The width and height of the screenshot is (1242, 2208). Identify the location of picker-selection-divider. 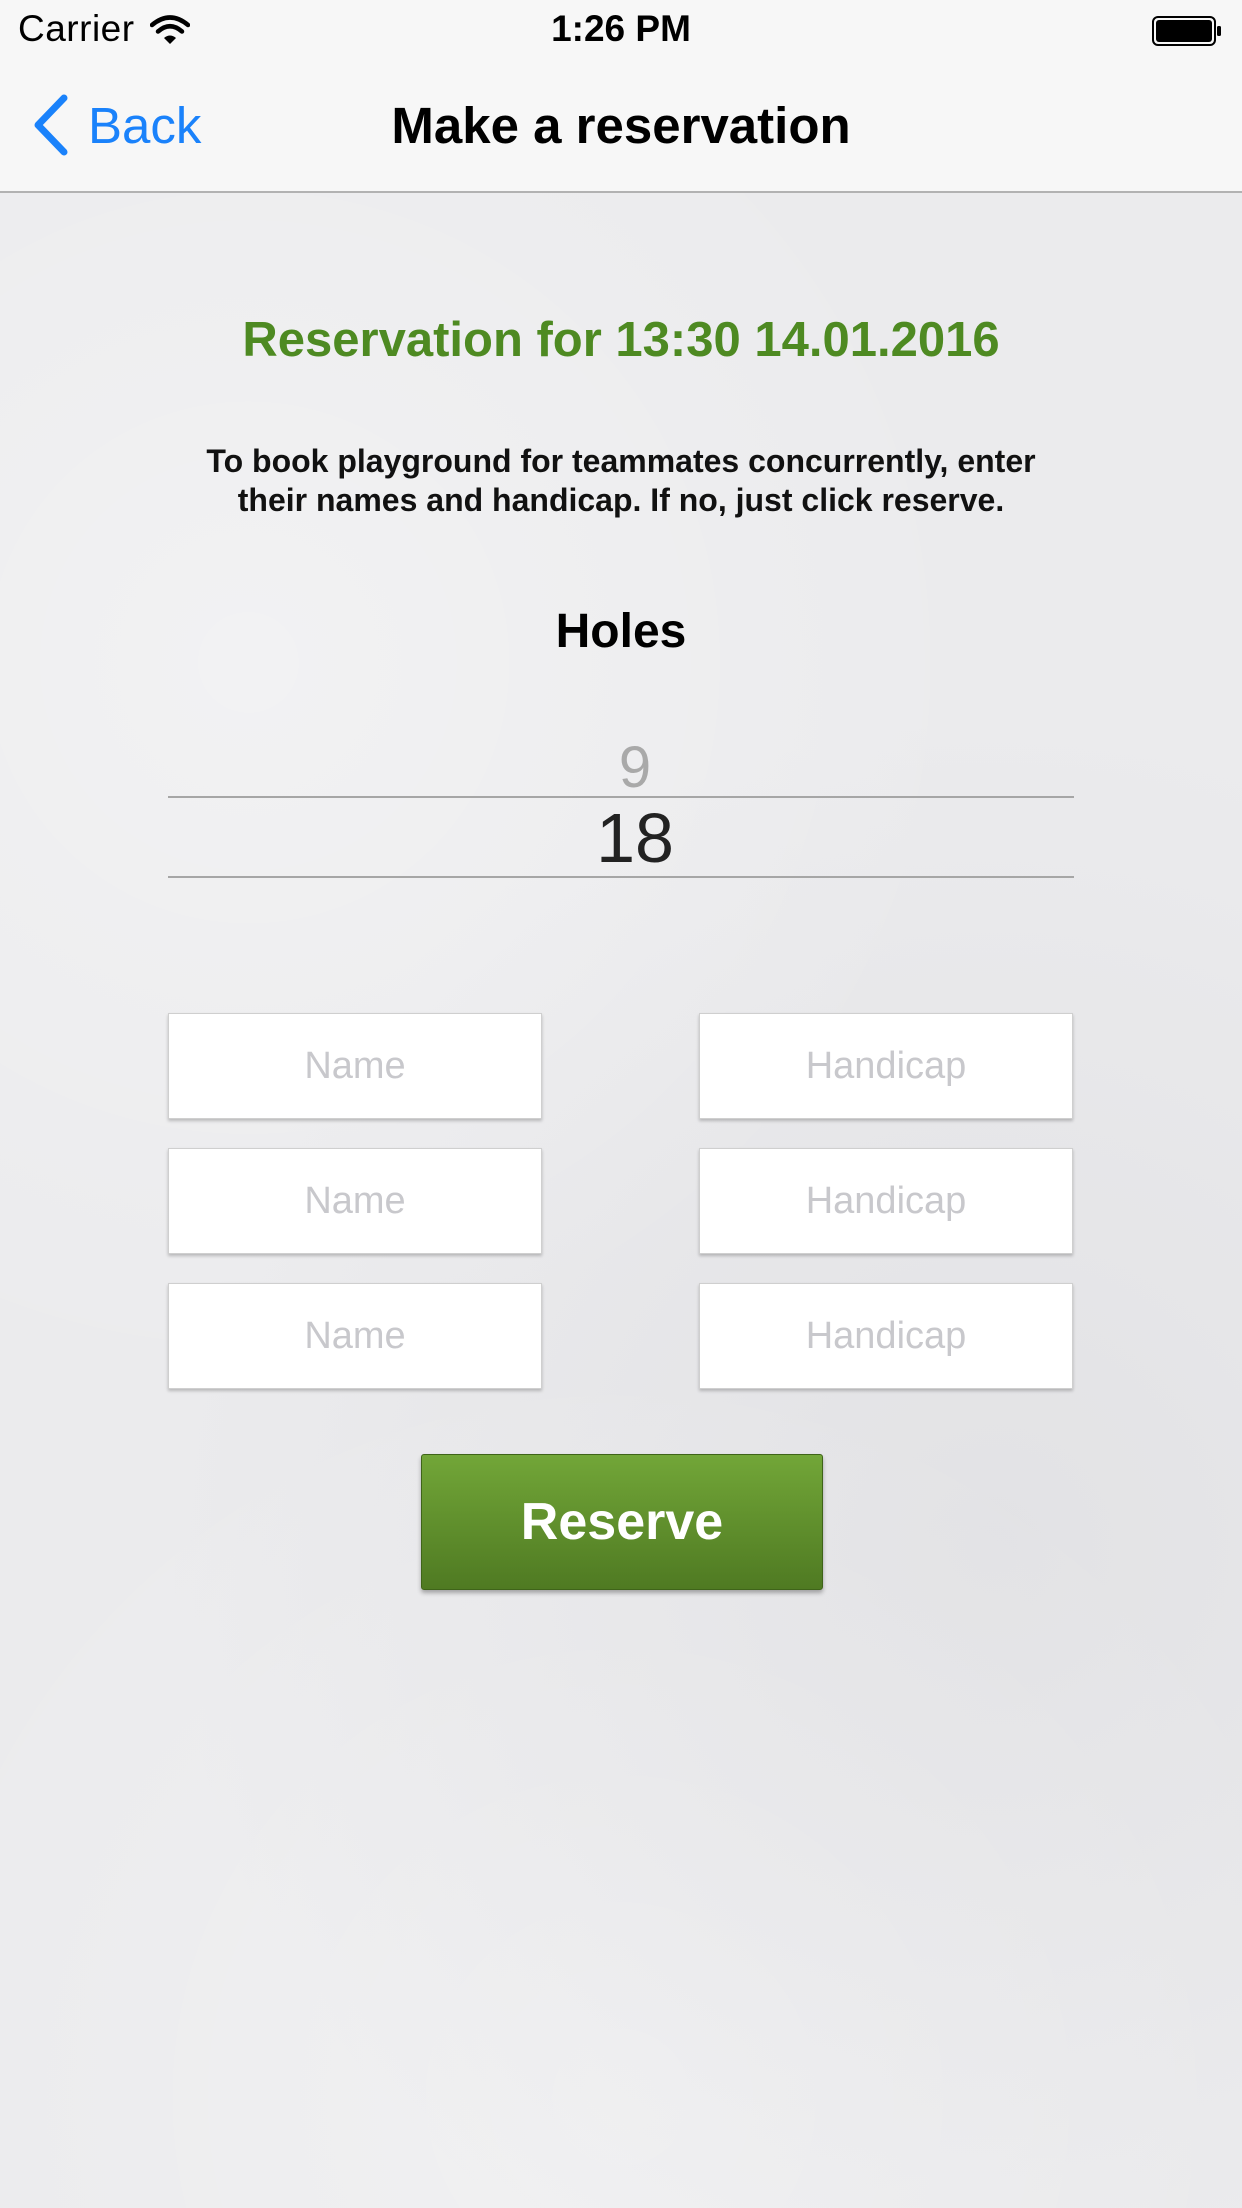
(621, 877).